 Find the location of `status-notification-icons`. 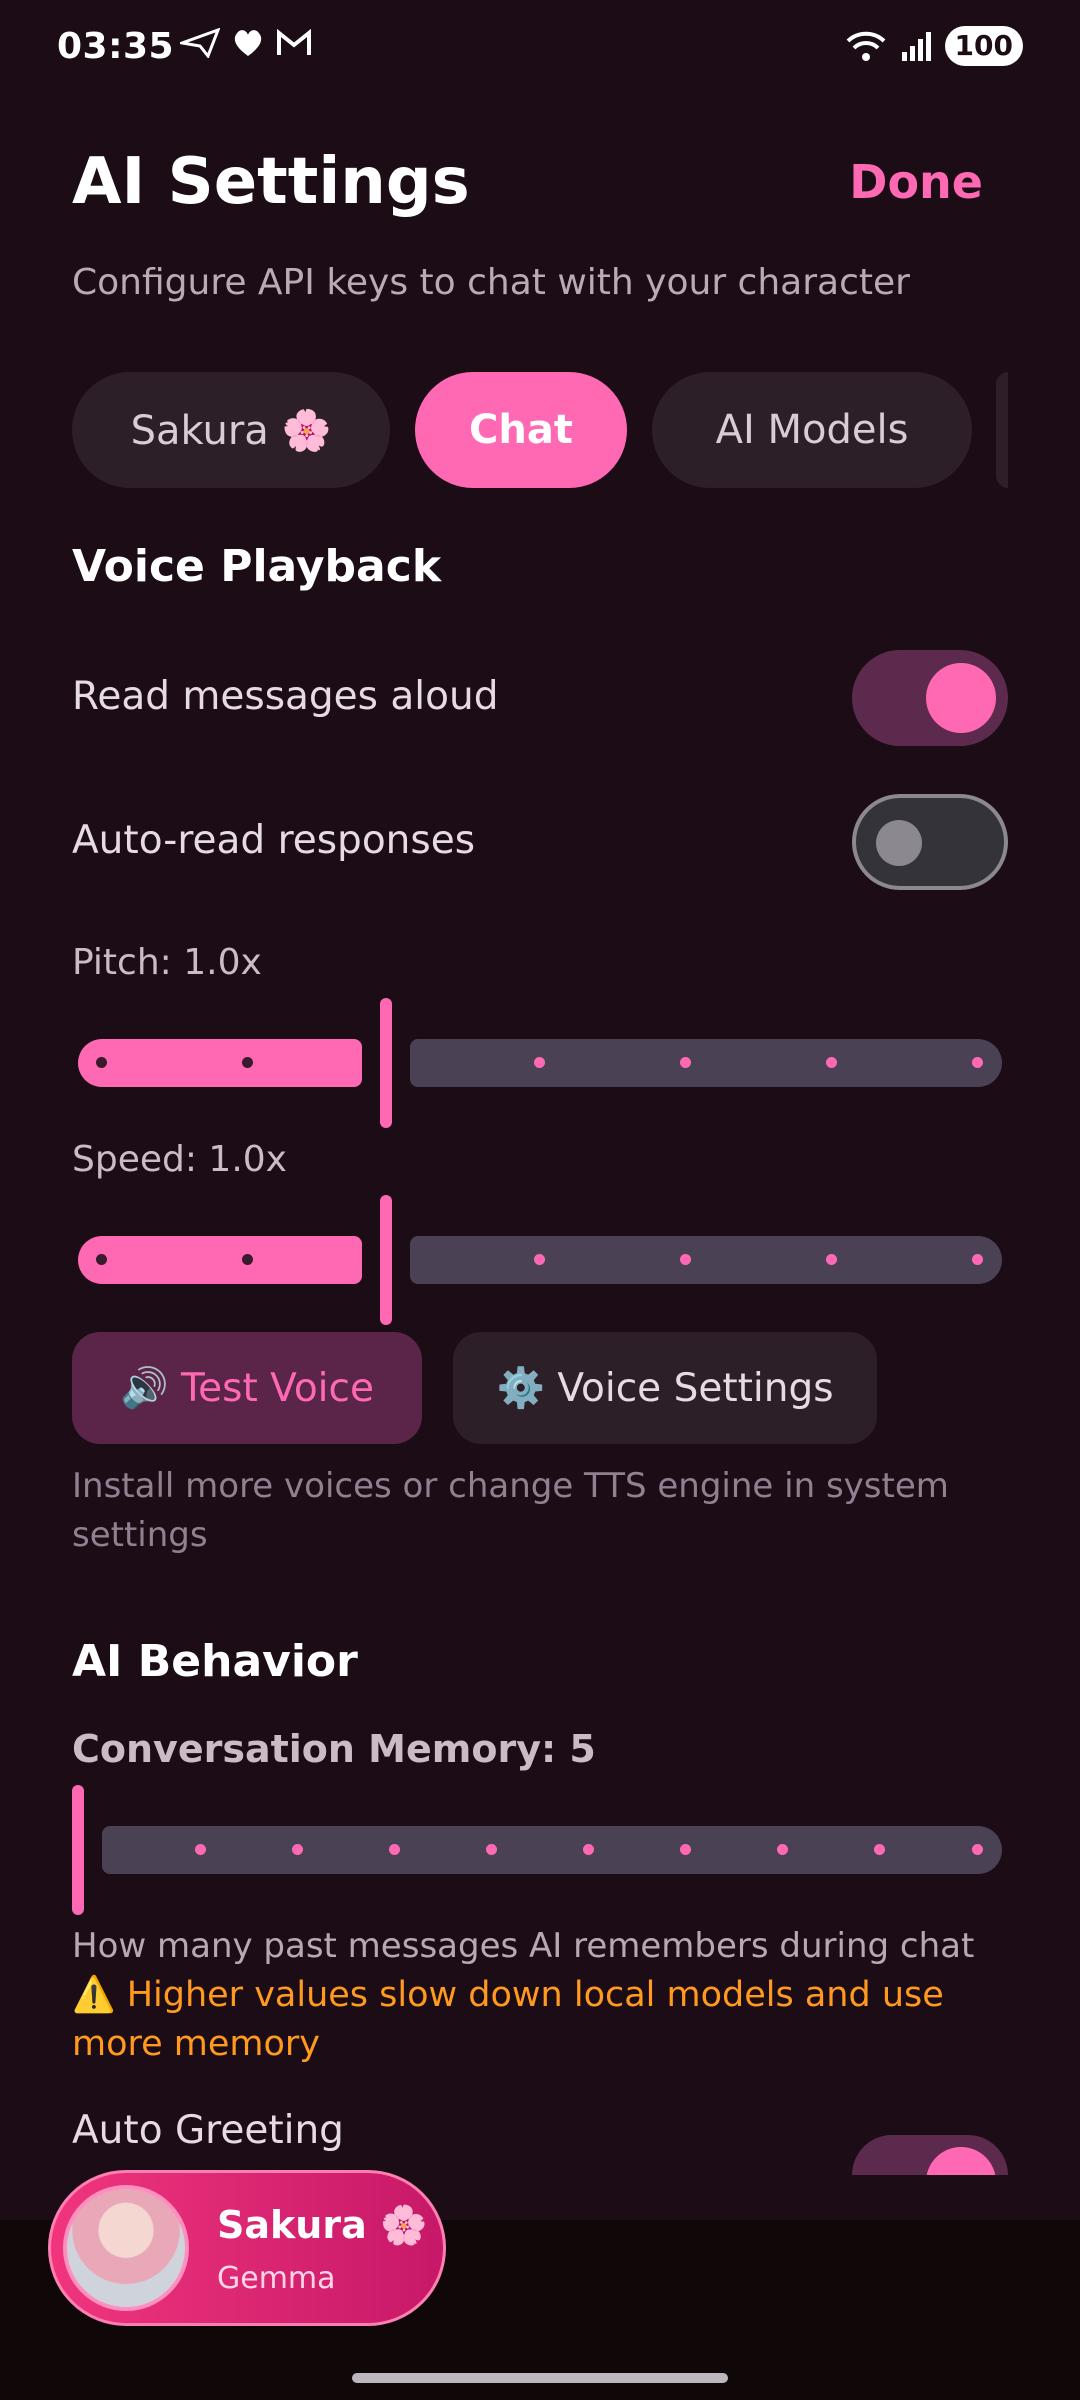

status-notification-icons is located at coordinates (246, 43).